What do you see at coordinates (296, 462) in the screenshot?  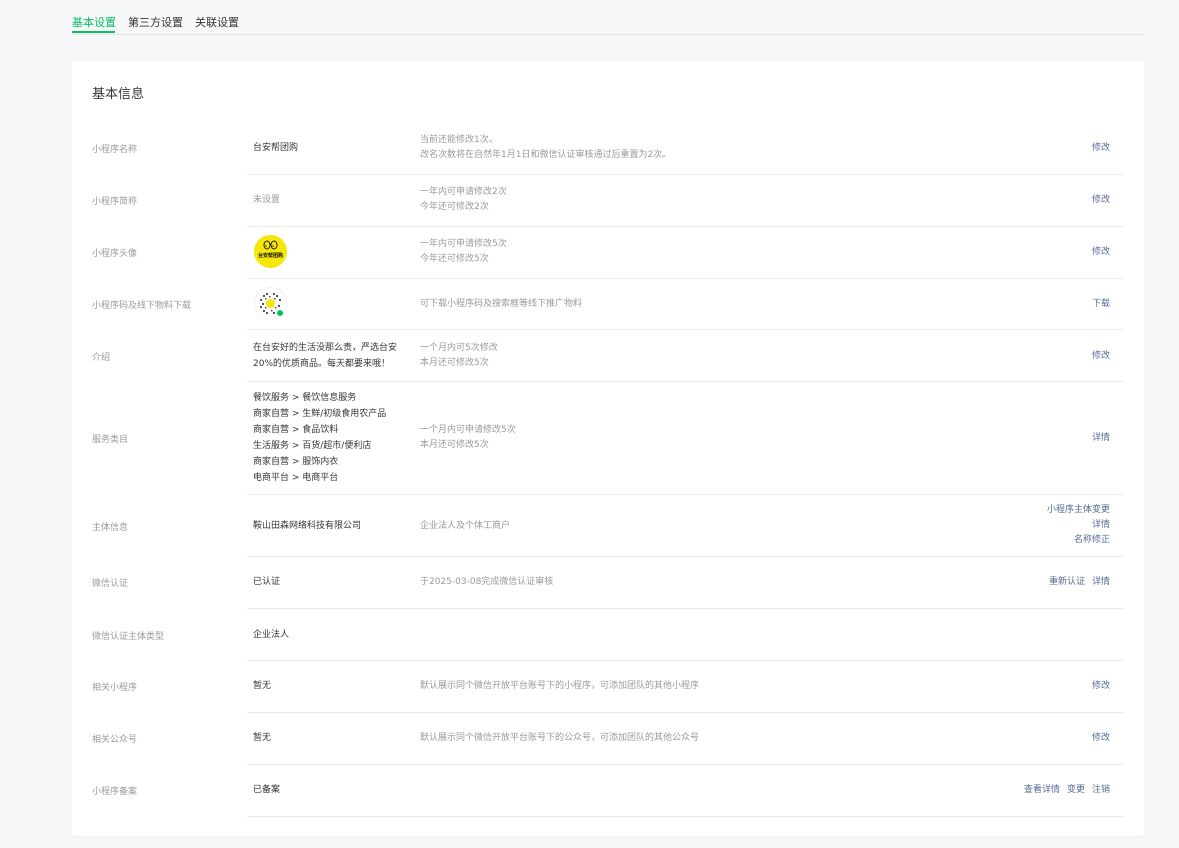 I see `category-item: 商家自营 > 服饰内衣` at bounding box center [296, 462].